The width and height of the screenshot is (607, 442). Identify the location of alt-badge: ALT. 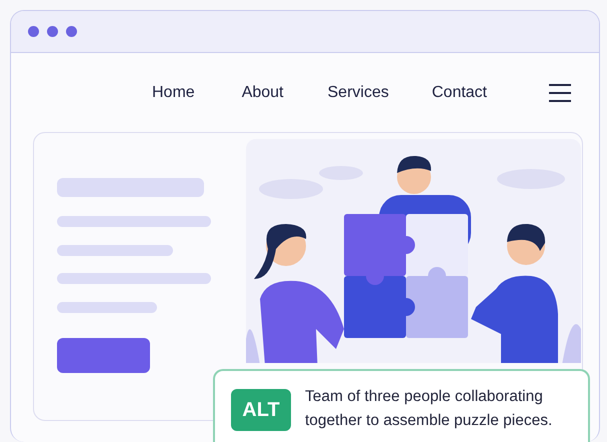
(261, 410).